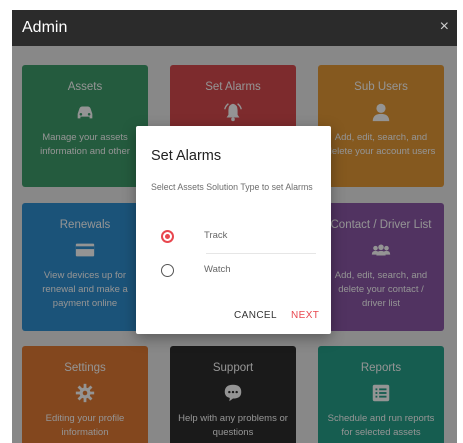  What do you see at coordinates (167, 270) in the screenshot?
I see `radio-unselected-icon` at bounding box center [167, 270].